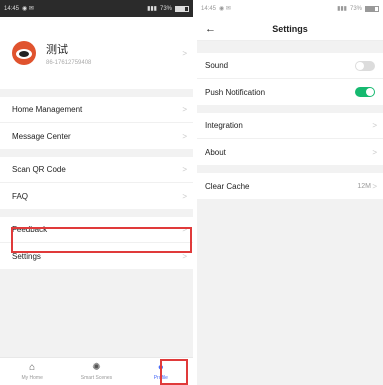 The width and height of the screenshot is (383, 385). What do you see at coordinates (235, 92) in the screenshot?
I see `setting-label: Push Notification` at bounding box center [235, 92].